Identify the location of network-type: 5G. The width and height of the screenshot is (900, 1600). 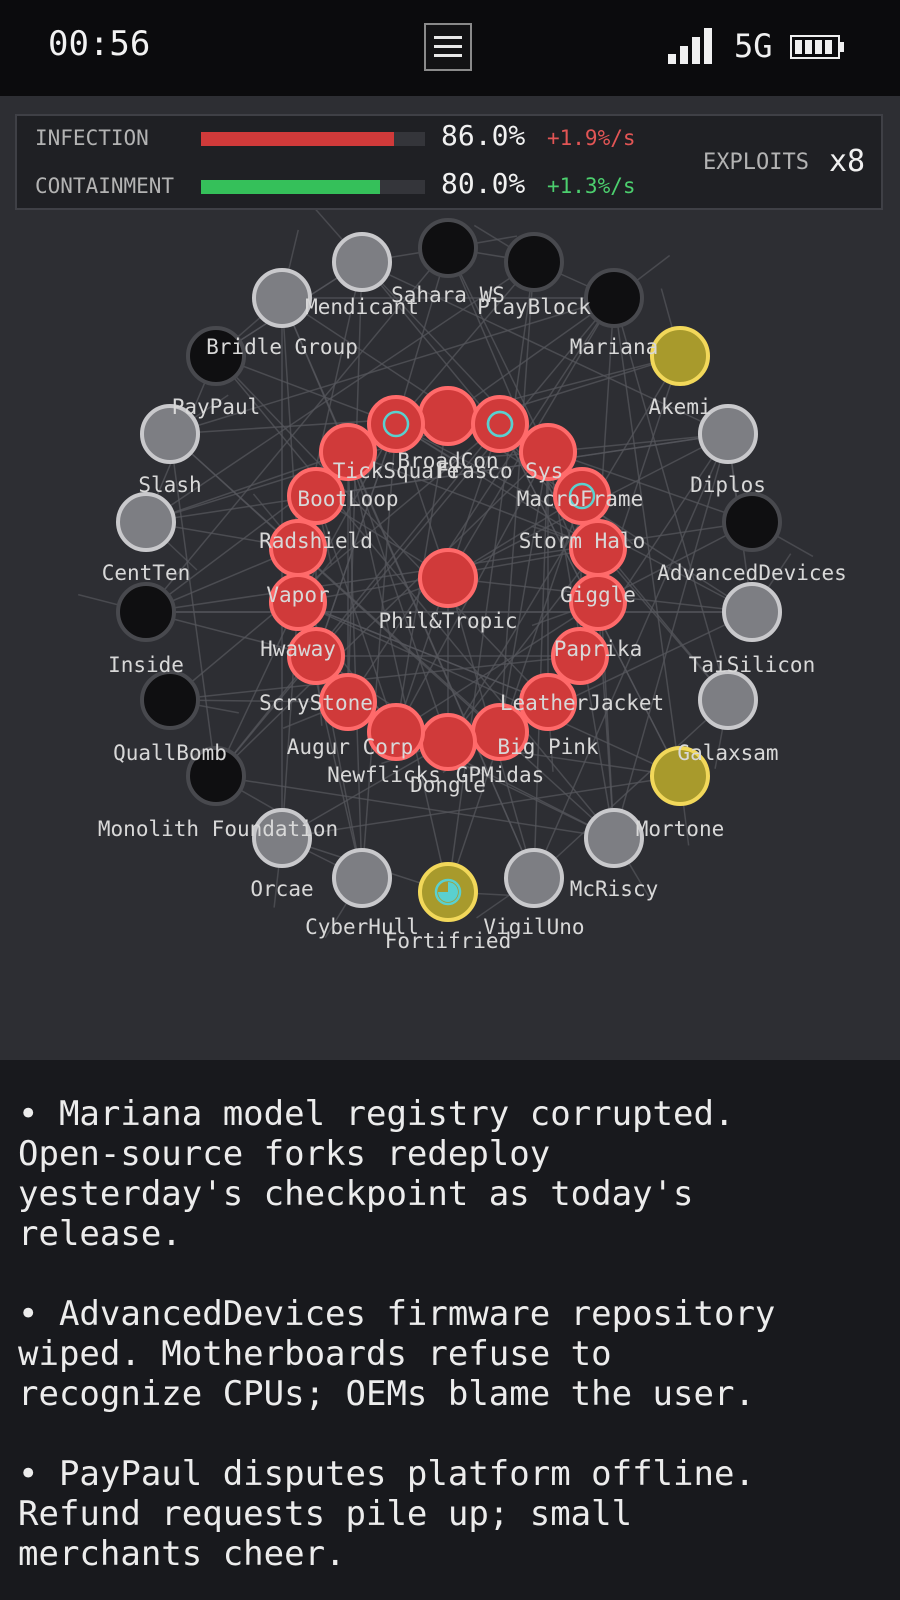
(753, 46).